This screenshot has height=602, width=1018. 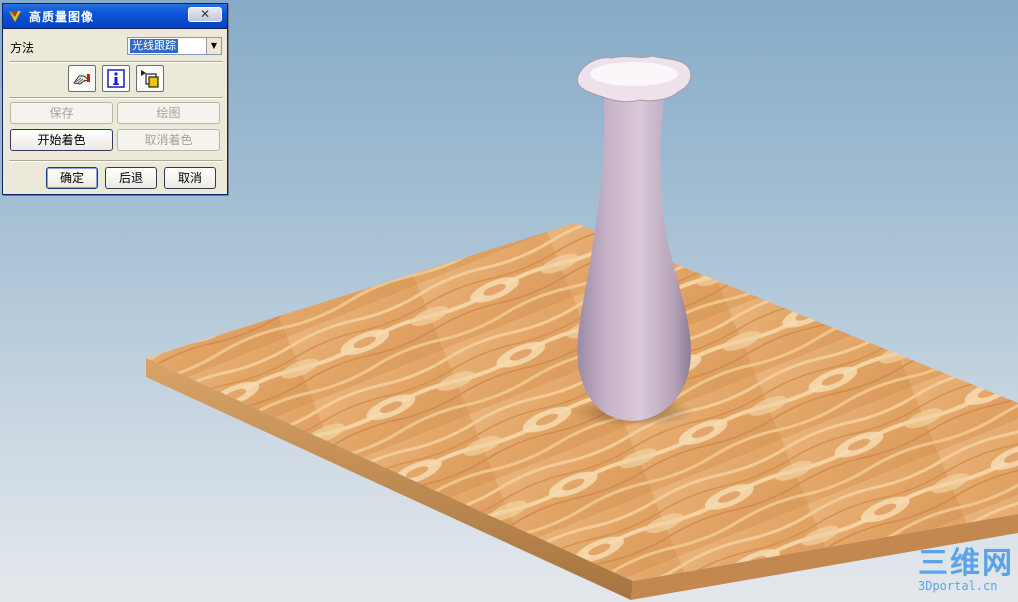 I want to click on hand-display-icon, so click(x=82, y=79).